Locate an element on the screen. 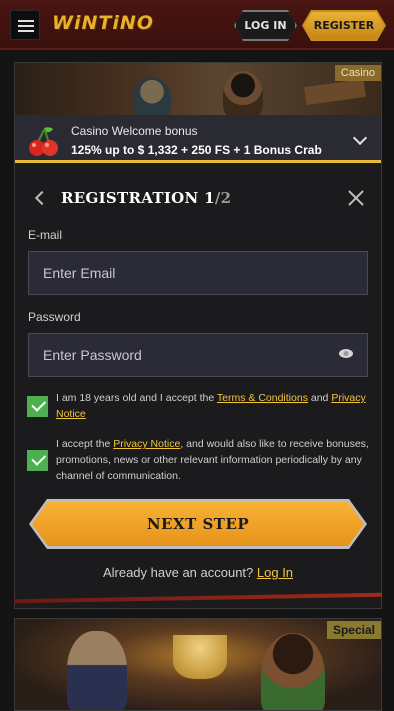 The image size is (394, 711). next-step-button: NEXT STEP is located at coordinates (198, 524).